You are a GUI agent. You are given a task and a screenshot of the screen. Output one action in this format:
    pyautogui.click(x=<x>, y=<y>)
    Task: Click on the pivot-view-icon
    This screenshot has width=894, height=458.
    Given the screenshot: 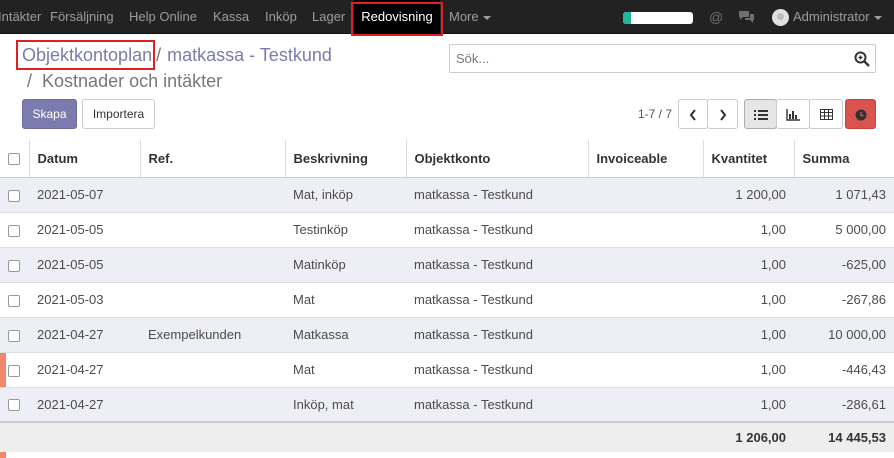 What is the action you would take?
    pyautogui.click(x=826, y=115)
    